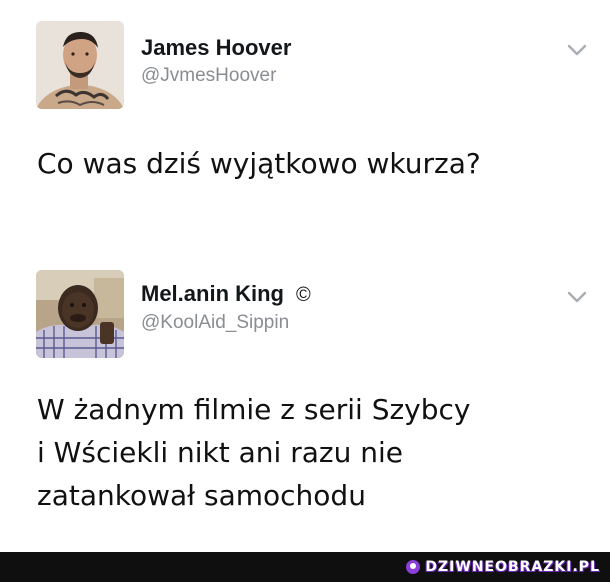 Image resolution: width=610 pixels, height=582 pixels. I want to click on watermark-text: DZIWNEOBRAZKI.PL, so click(512, 567).